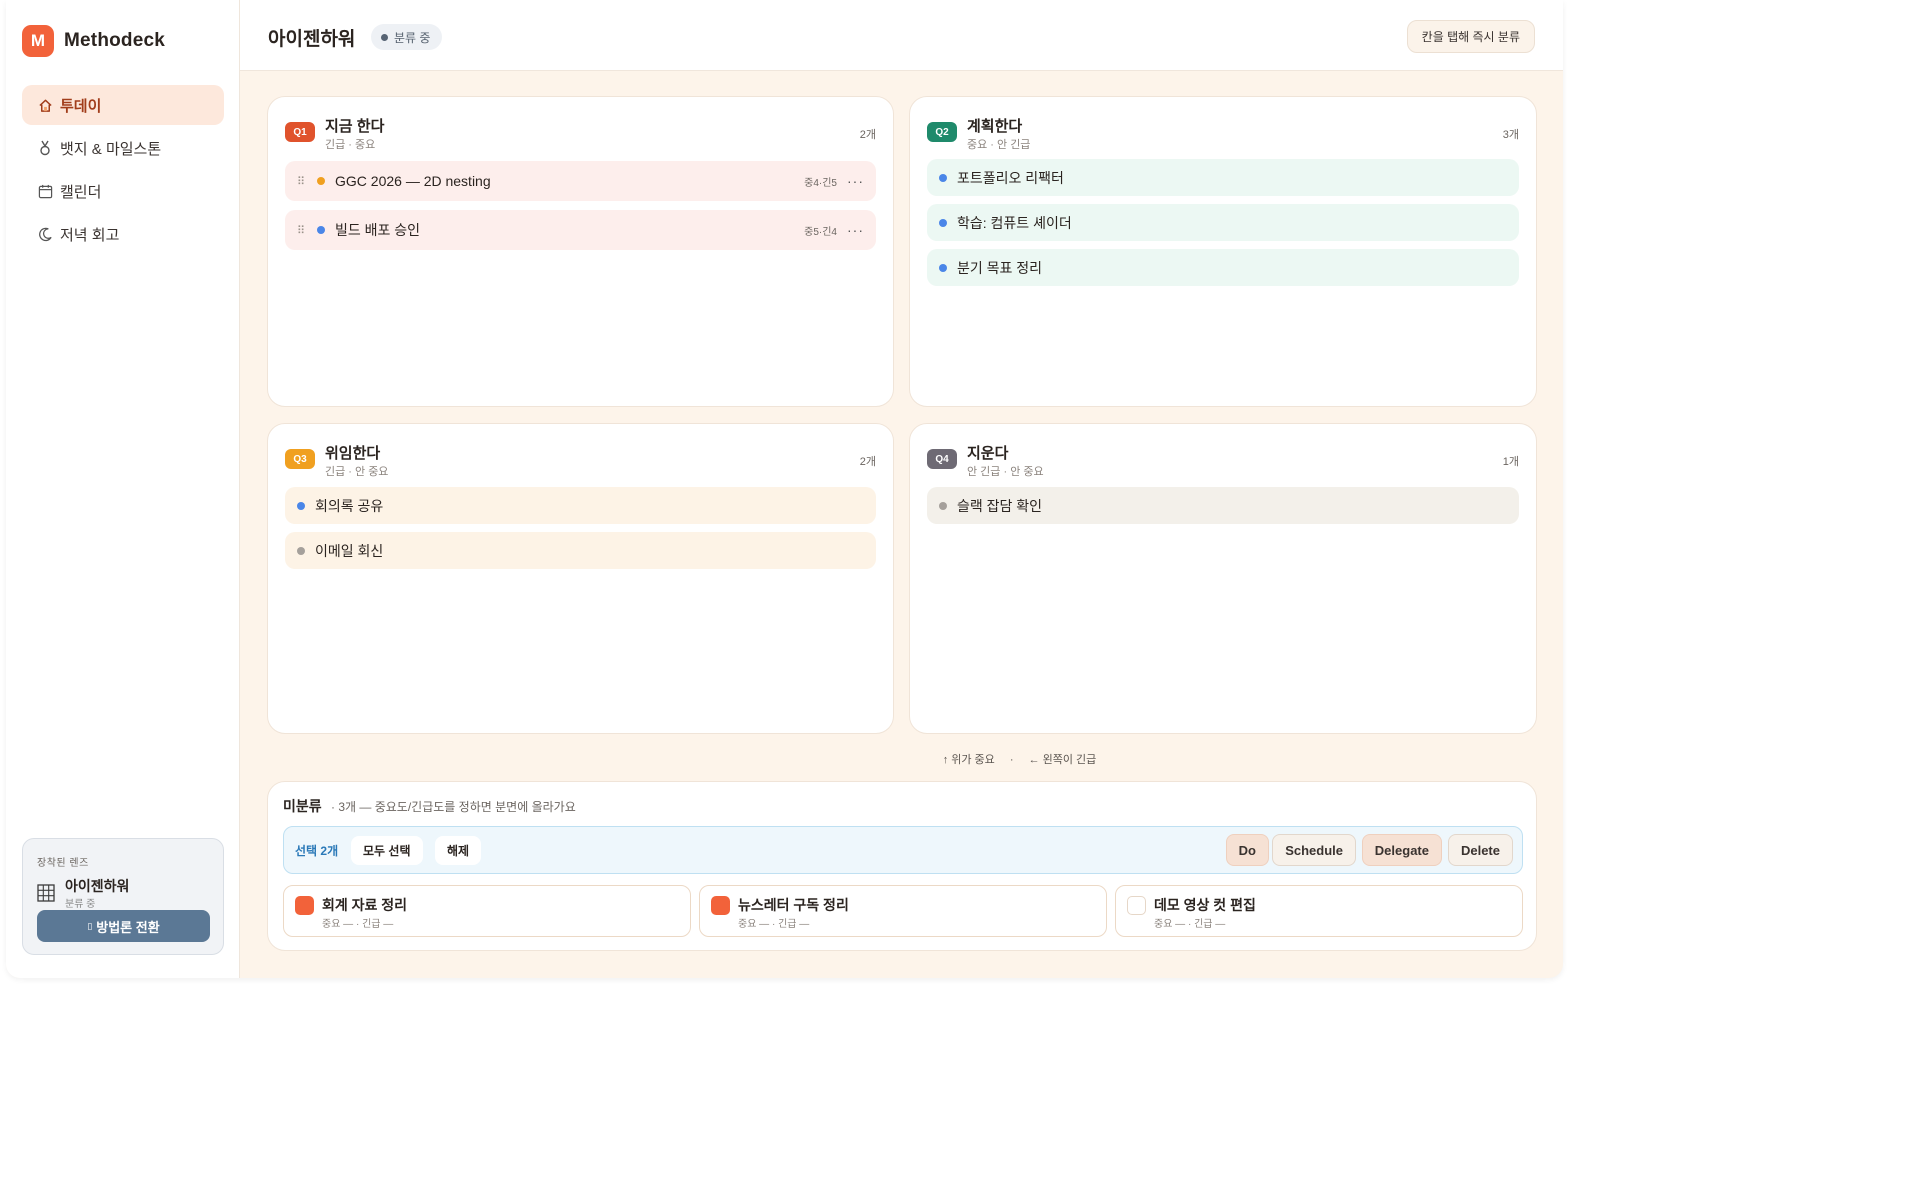 Image resolution: width=1920 pixels, height=1204 pixels. I want to click on delegate-button: Delegate, so click(1401, 850).